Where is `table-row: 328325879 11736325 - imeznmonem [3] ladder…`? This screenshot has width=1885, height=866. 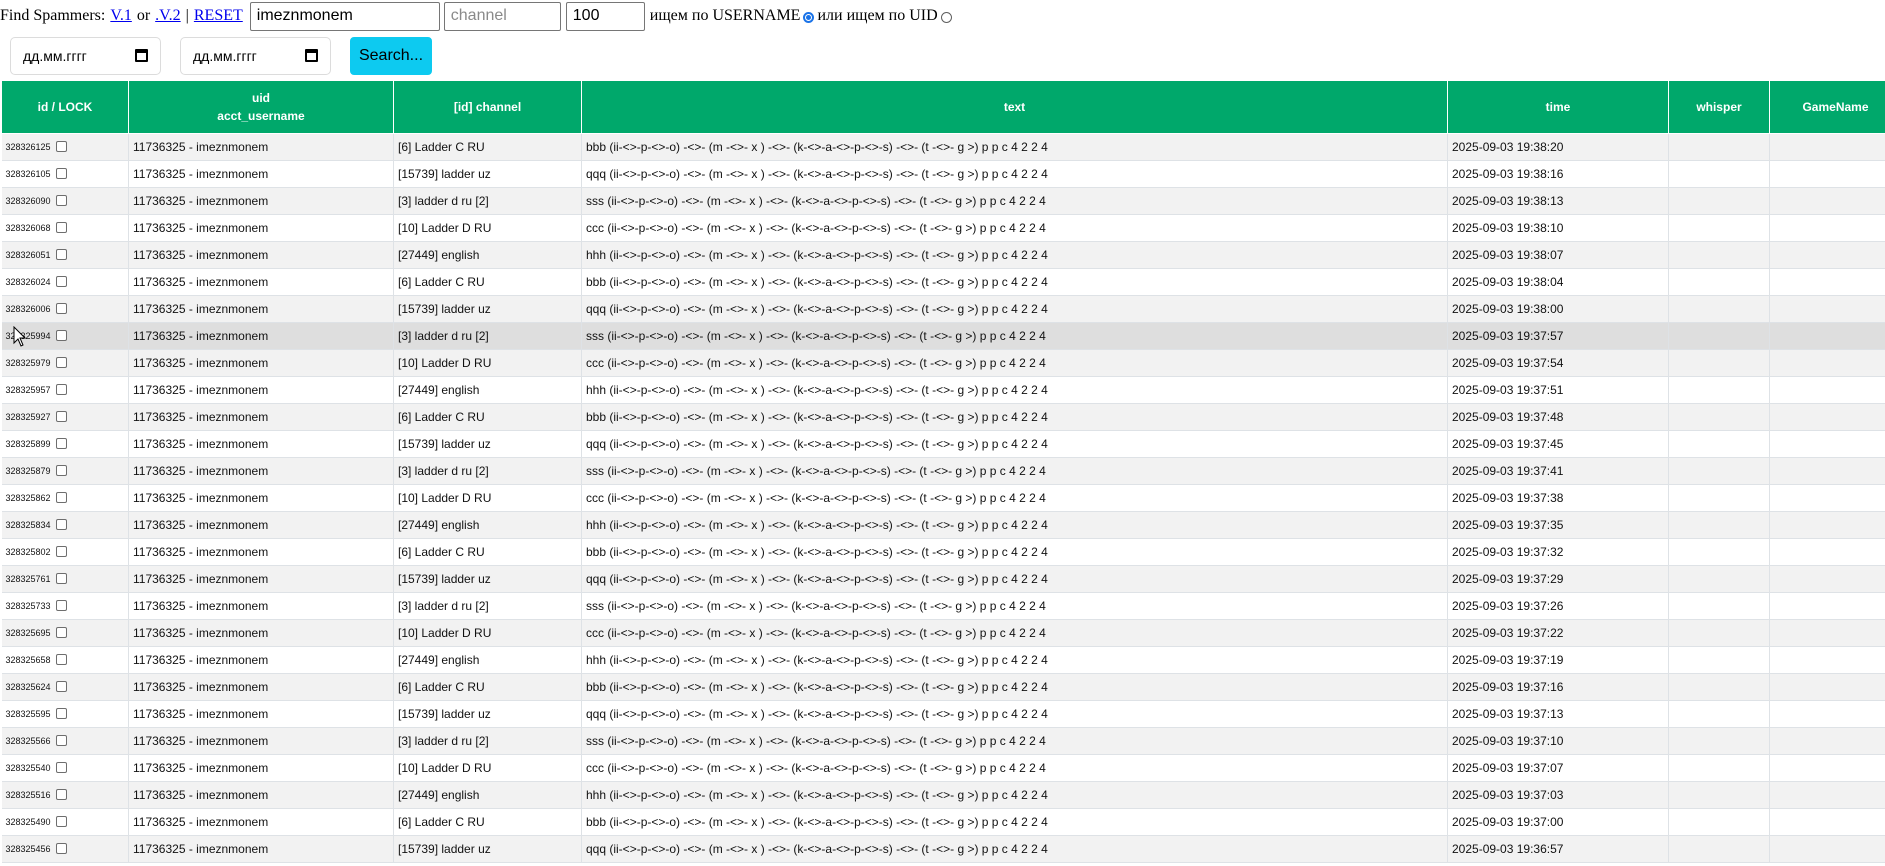
table-row: 328325879 11736325 - imeznmonem [3] ladder… is located at coordinates (943, 471).